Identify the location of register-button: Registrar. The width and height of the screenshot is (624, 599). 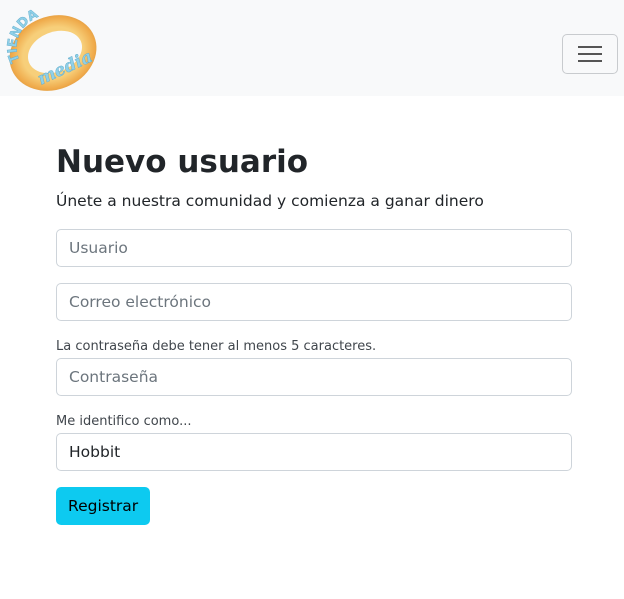
(103, 506).